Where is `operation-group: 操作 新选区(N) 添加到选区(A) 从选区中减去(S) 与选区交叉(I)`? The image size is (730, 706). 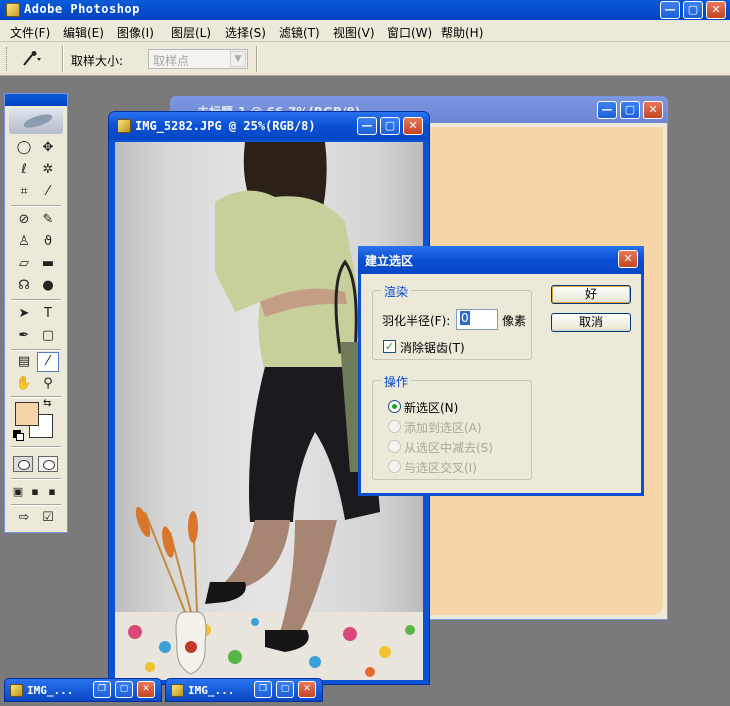 operation-group: 操作 新选区(N) 添加到选区(A) 从选区中减去(S) 与选区交叉(I) is located at coordinates (452, 426).